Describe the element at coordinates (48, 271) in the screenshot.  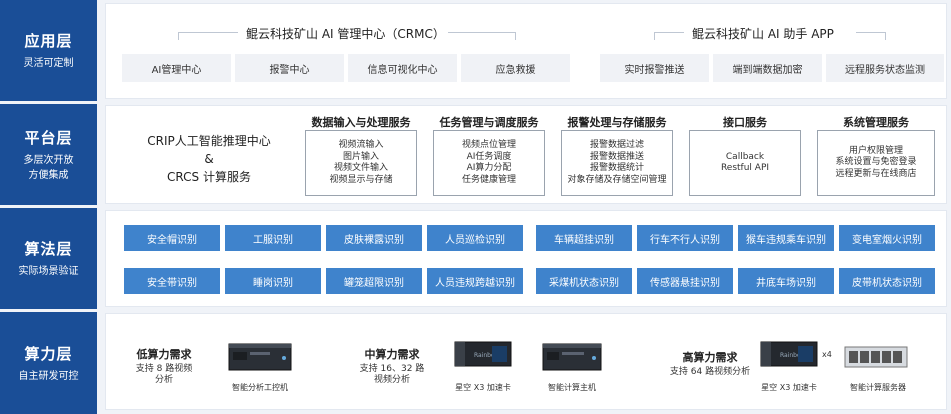
I see `layer-subtitle: 实际场景验证` at that location.